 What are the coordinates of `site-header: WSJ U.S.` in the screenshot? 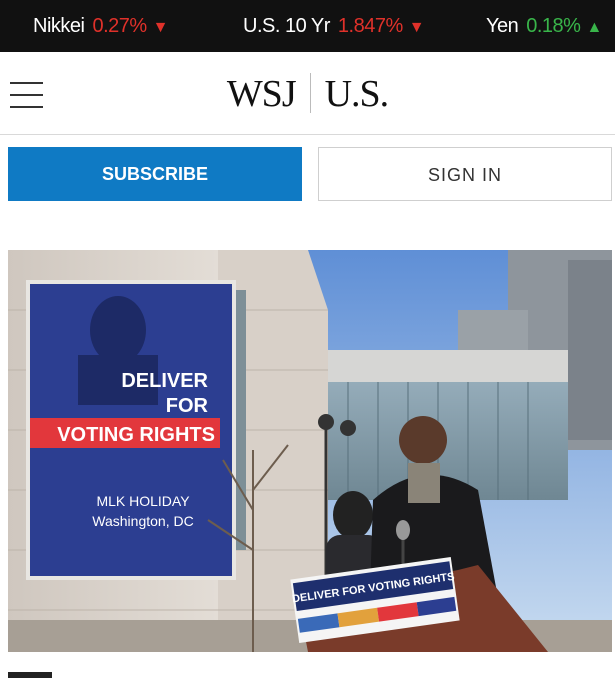 It's located at (307, 93).